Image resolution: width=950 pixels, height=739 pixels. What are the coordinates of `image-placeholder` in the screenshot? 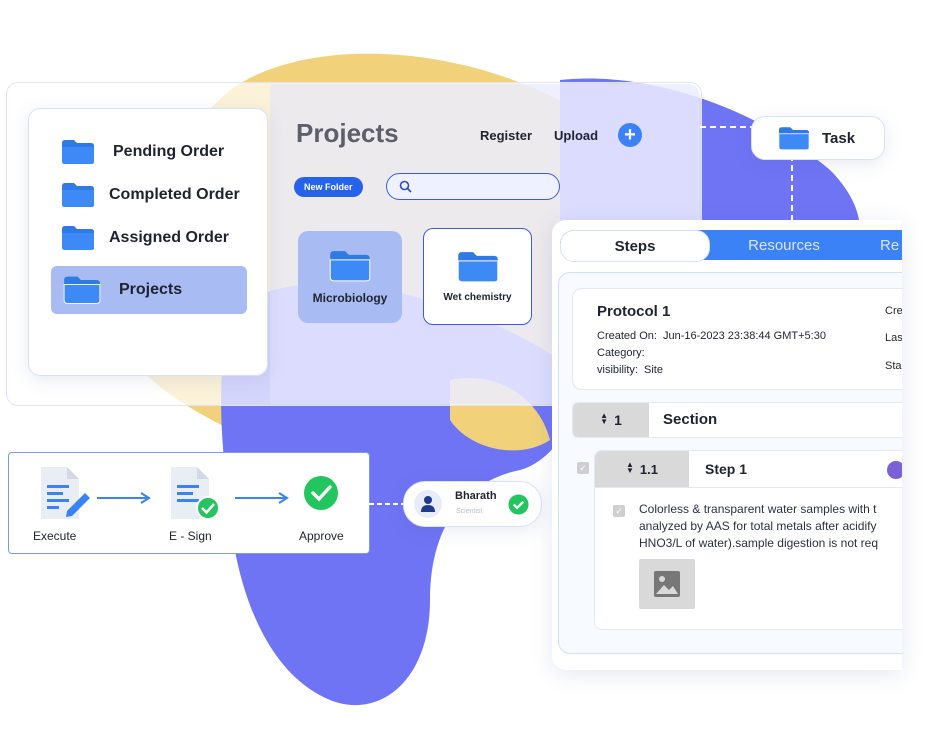 It's located at (667, 584).